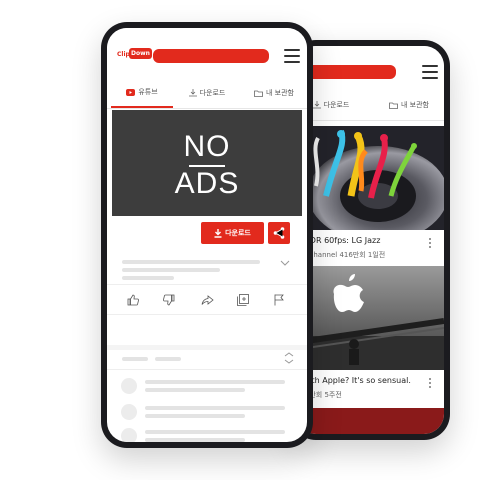 The image size is (480, 480). What do you see at coordinates (207, 183) in the screenshot?
I see `no-ads-line2: ADS` at bounding box center [207, 183].